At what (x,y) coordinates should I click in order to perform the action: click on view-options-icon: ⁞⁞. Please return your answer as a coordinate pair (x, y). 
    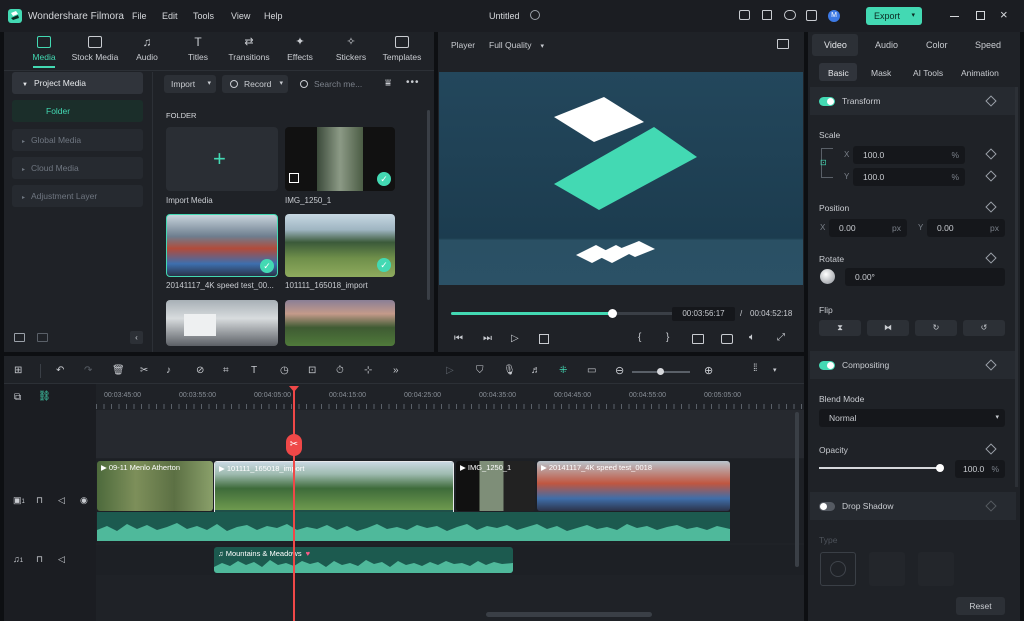
    Looking at the image, I should click on (755, 368).